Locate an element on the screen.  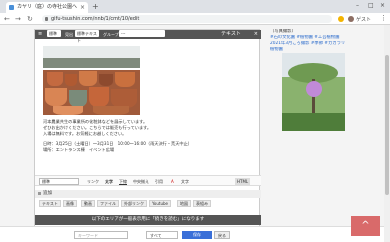
font-select: 標準 is located at coordinates (54, 33).